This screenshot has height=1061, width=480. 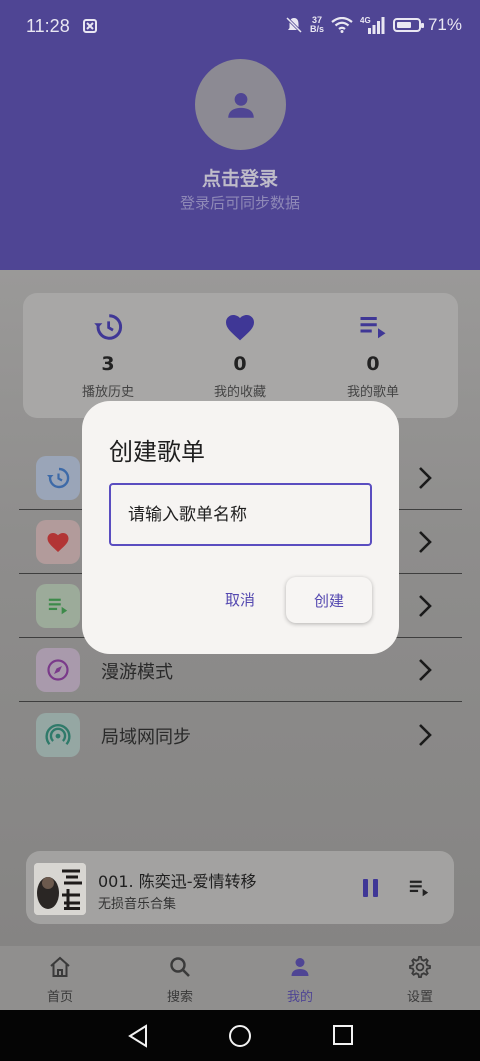 I want to click on stat-favorites: 0 我的收藏, so click(x=240, y=355).